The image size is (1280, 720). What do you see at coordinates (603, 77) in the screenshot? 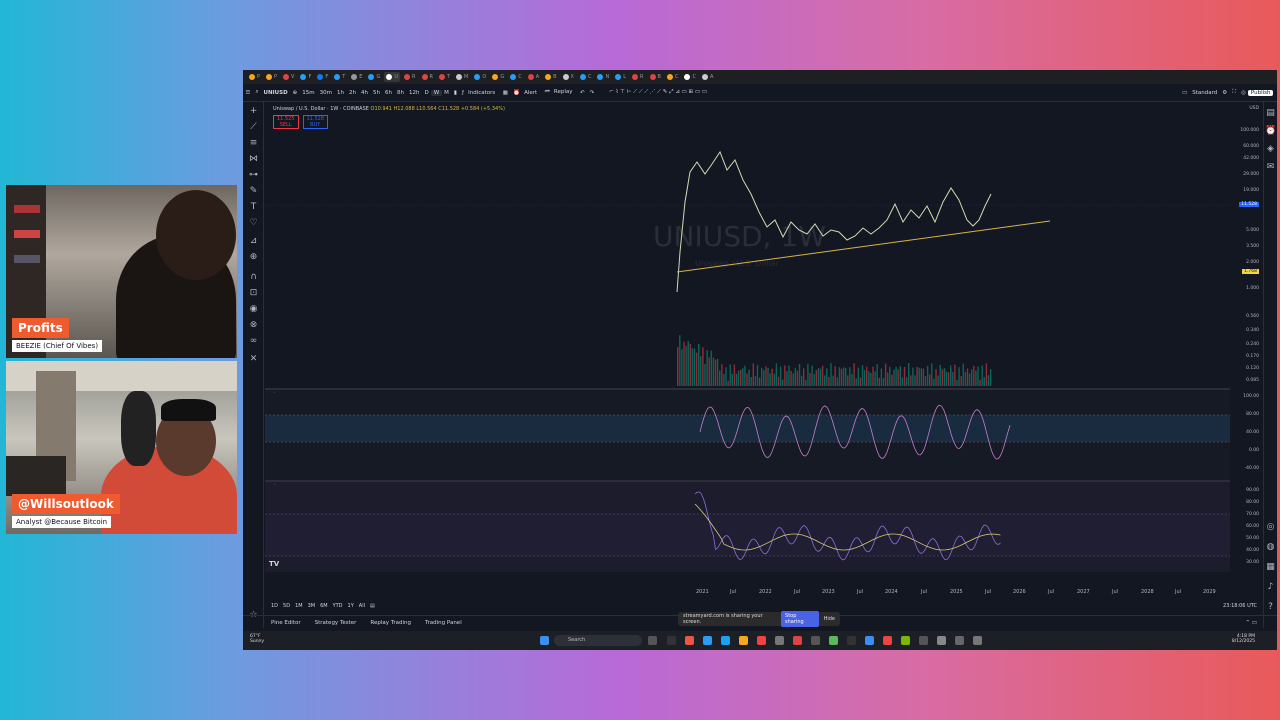
I see `browser-tab: N` at bounding box center [603, 77].